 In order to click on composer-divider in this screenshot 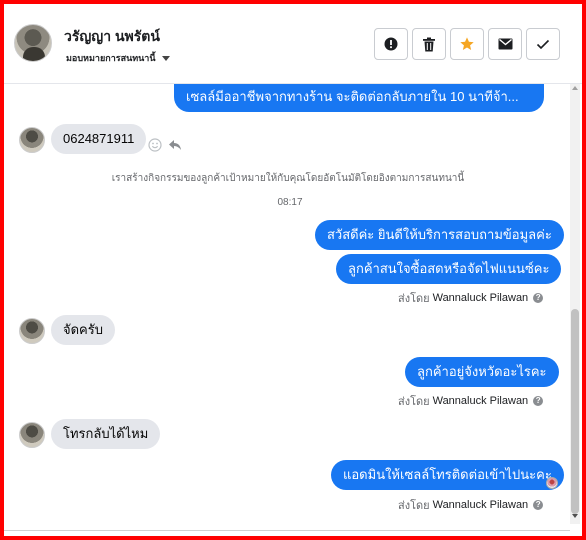, I will do `click(287, 530)`.